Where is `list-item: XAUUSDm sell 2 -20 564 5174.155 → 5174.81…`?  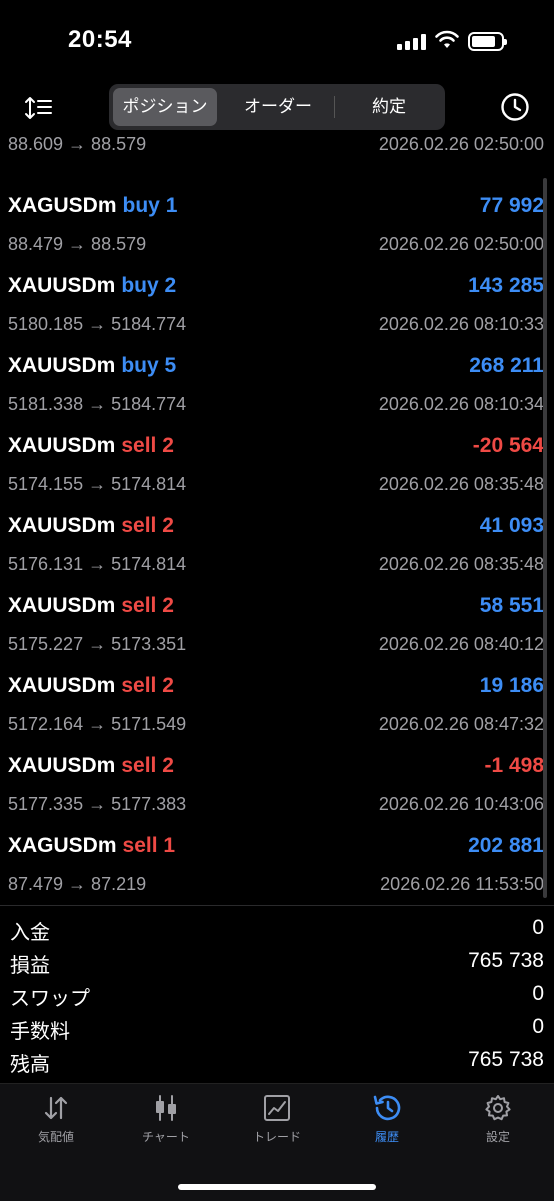 list-item: XAUUSDm sell 2 -20 564 5174.155 → 5174.81… is located at coordinates (277, 472).